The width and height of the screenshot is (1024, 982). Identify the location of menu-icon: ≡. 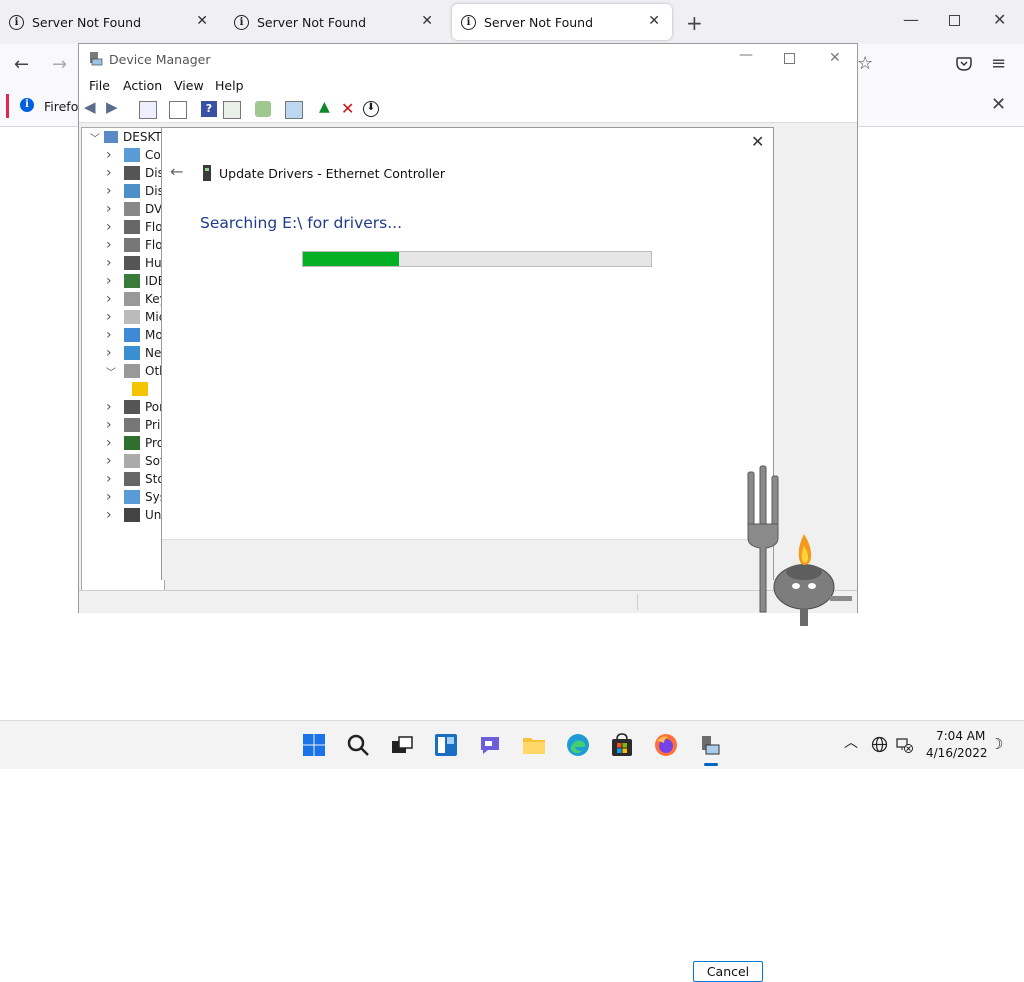
(998, 63).